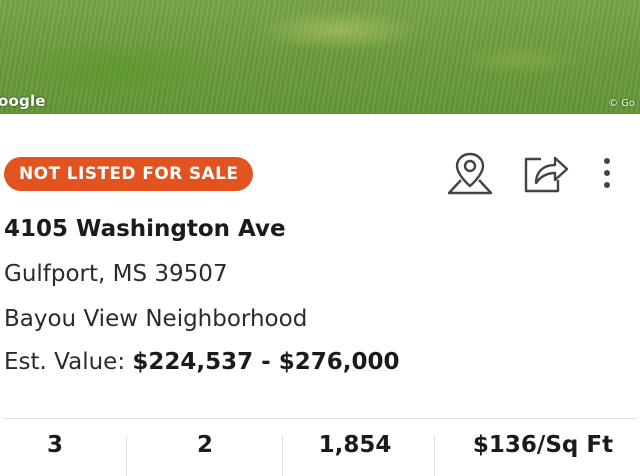 This screenshot has width=640, height=476. What do you see at coordinates (116, 274) in the screenshot?
I see `city-state-zip: Gulfport, MS 39507` at bounding box center [116, 274].